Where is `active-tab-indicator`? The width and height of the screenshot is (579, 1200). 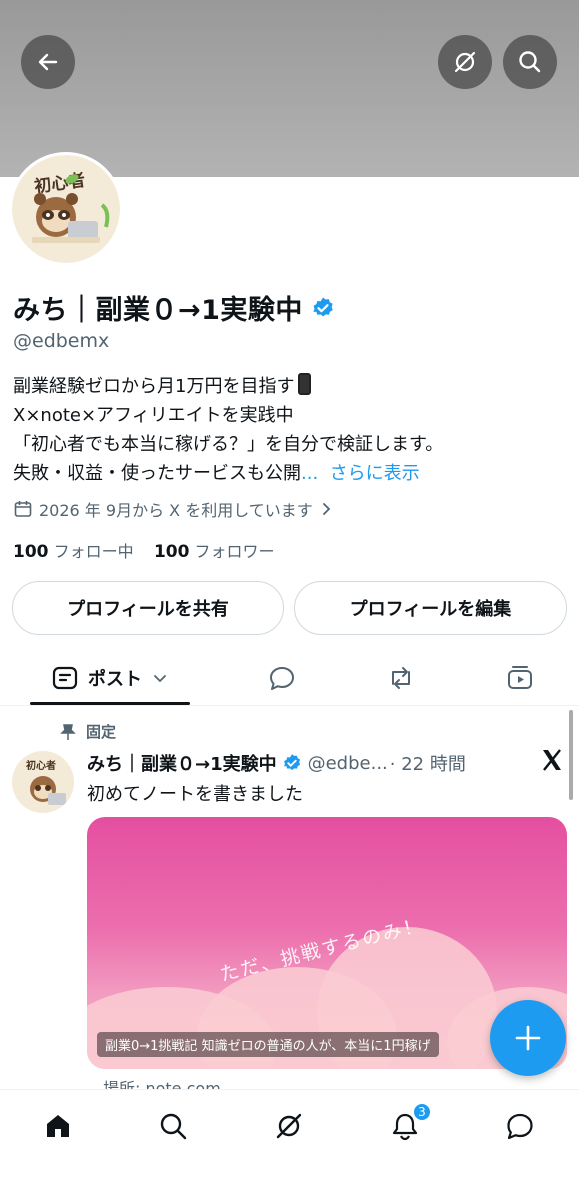 active-tab-indicator is located at coordinates (110, 703).